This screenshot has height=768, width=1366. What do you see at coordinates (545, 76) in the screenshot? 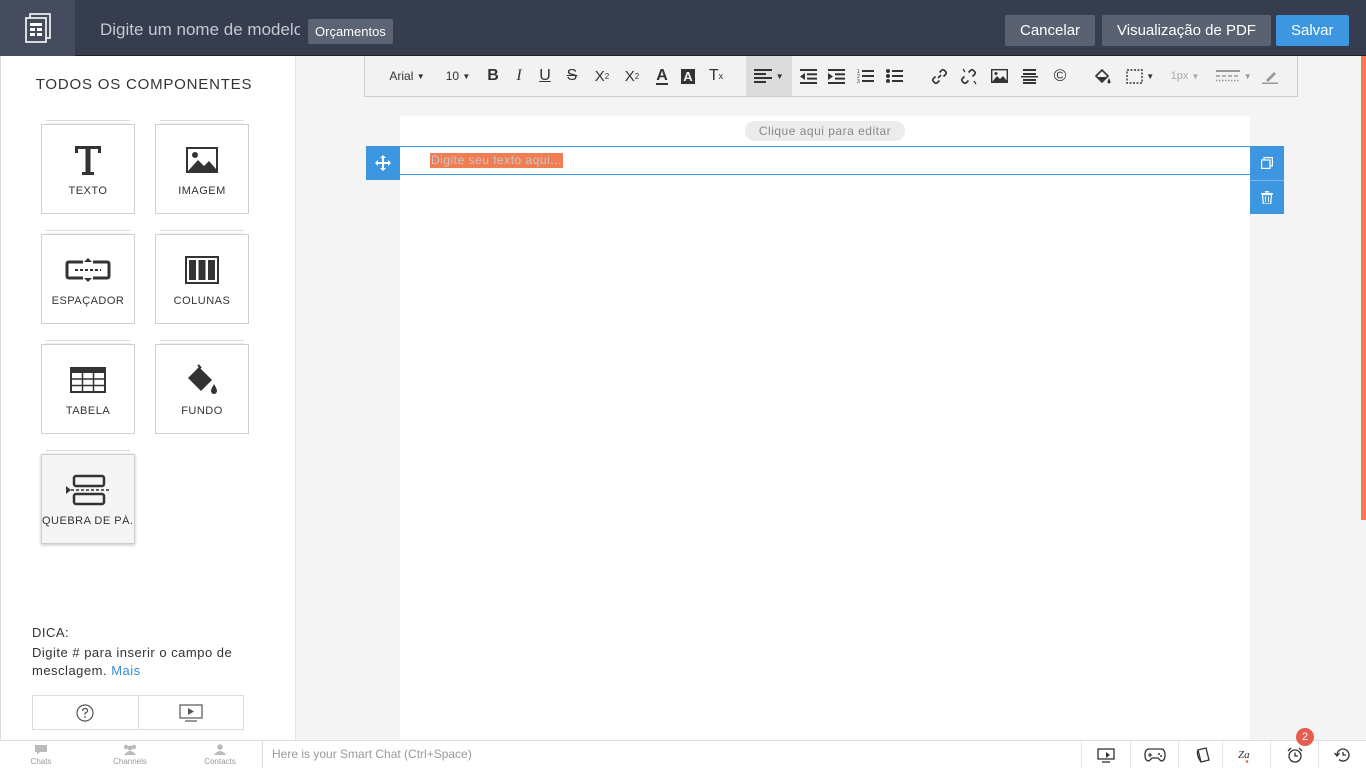
I see `underline-icon: U` at bounding box center [545, 76].